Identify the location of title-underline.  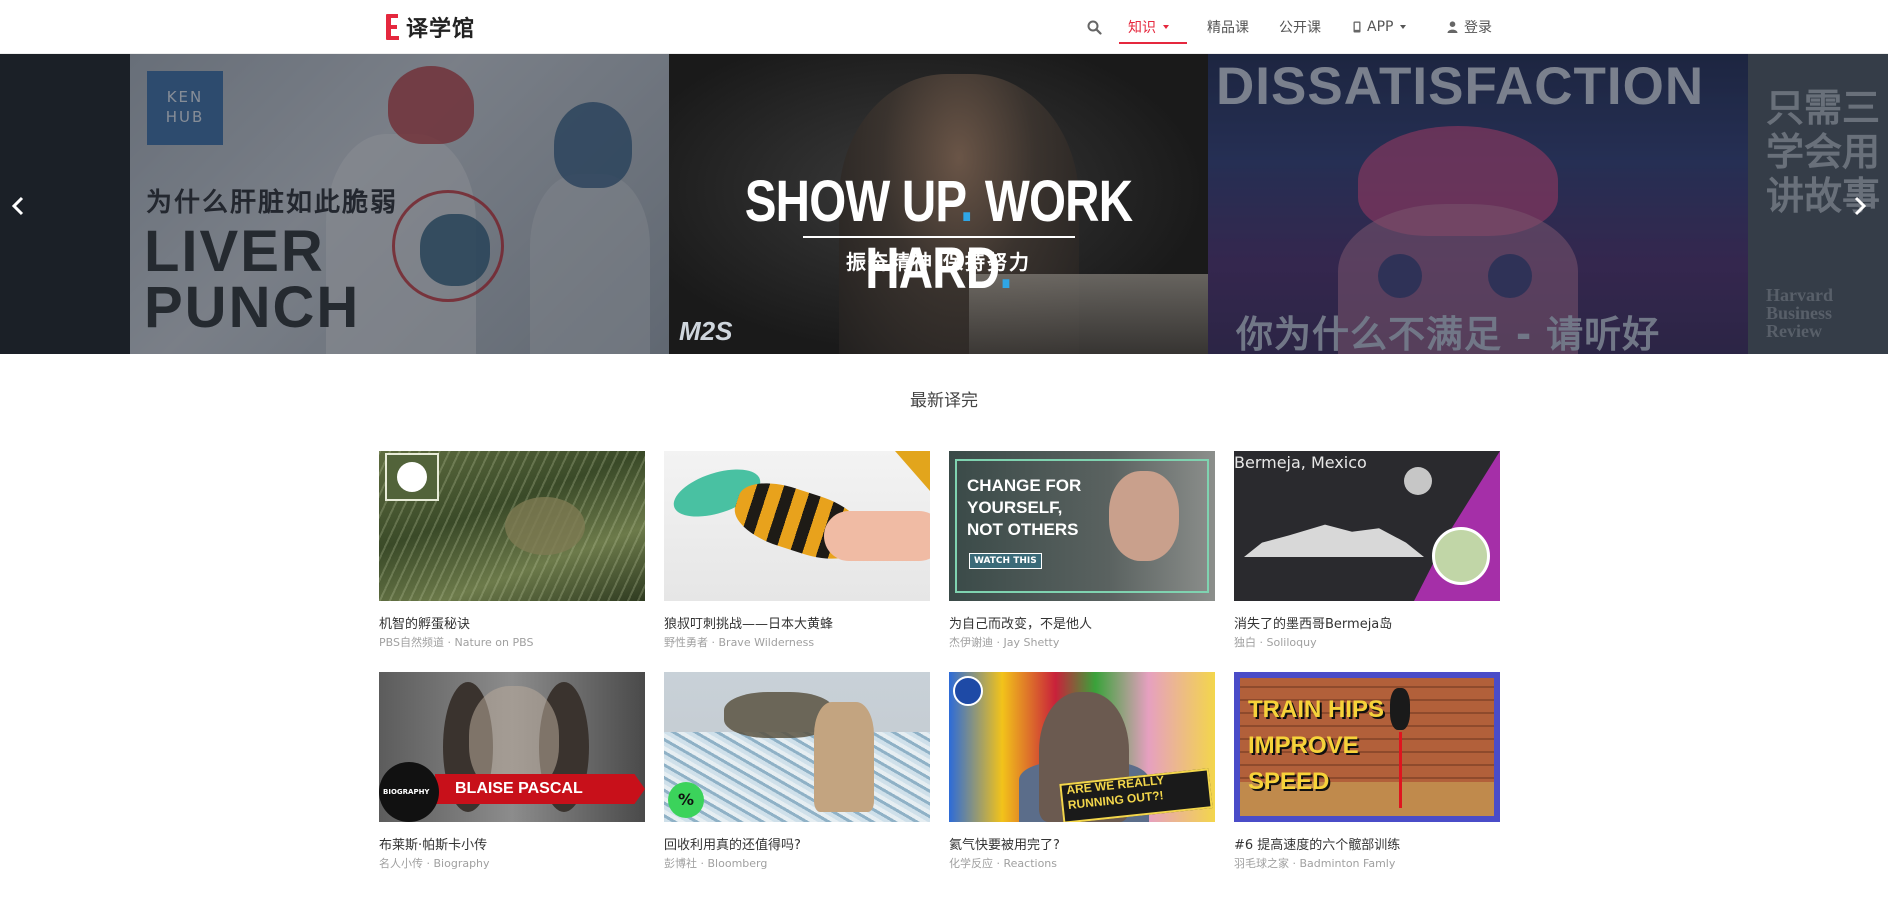
(939, 237).